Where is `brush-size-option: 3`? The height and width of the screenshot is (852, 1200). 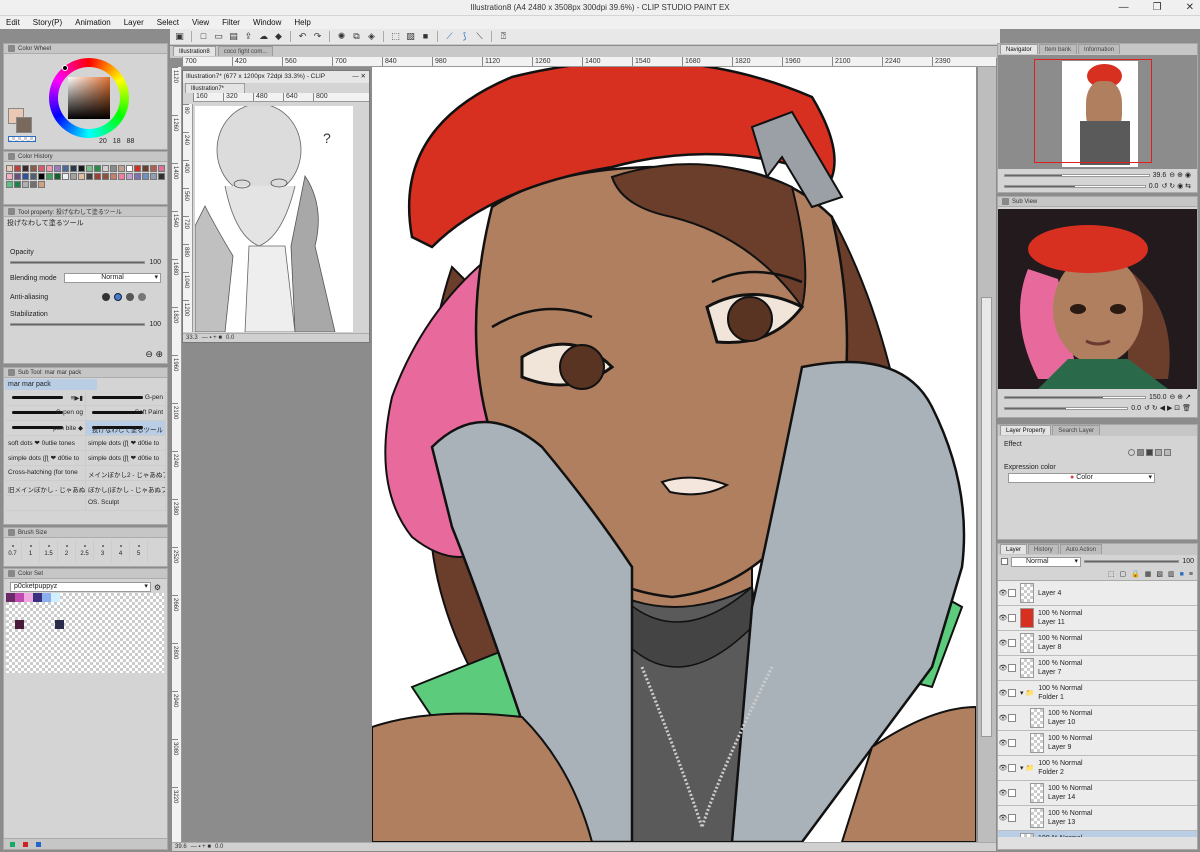
brush-size-option: 3 is located at coordinates (103, 551).